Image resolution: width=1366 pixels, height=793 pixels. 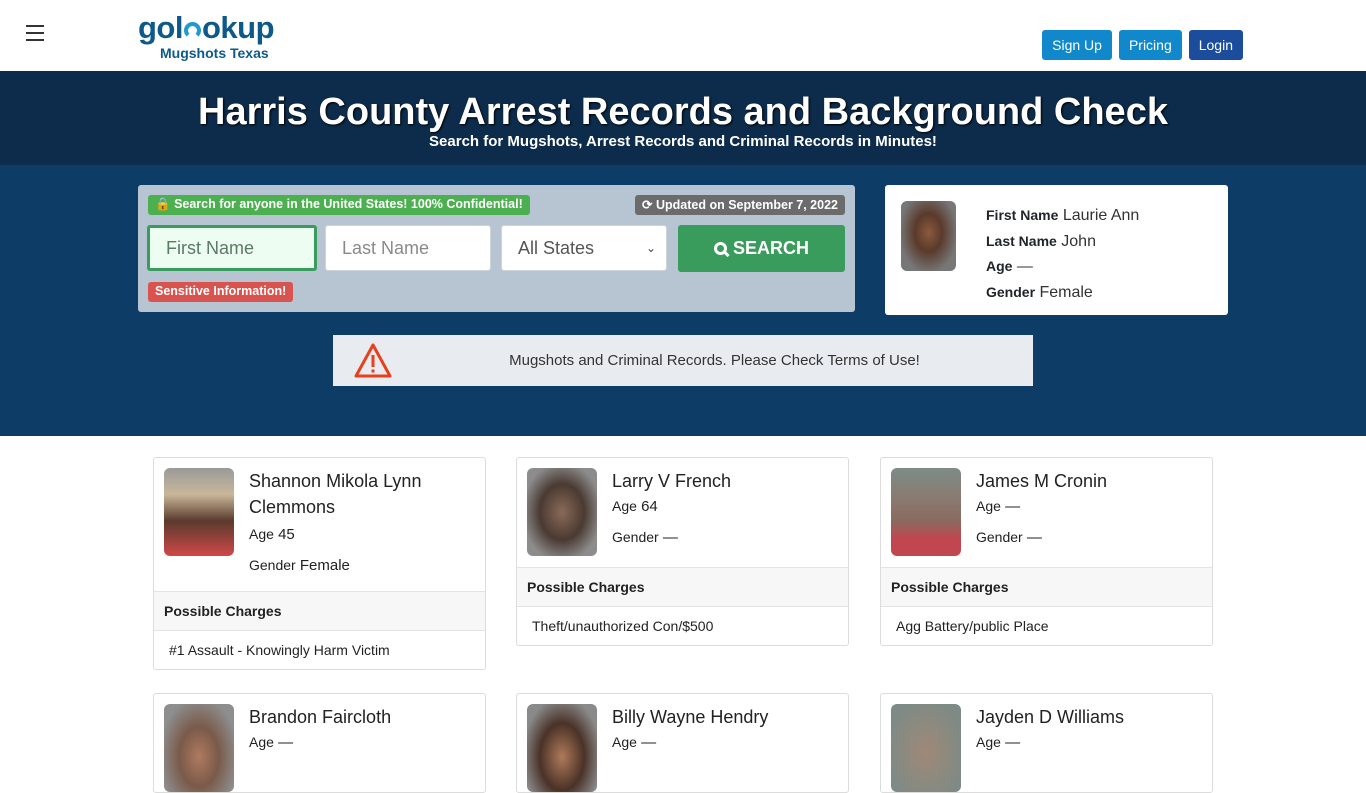 What do you see at coordinates (373, 360) in the screenshot?
I see `warning-icon` at bounding box center [373, 360].